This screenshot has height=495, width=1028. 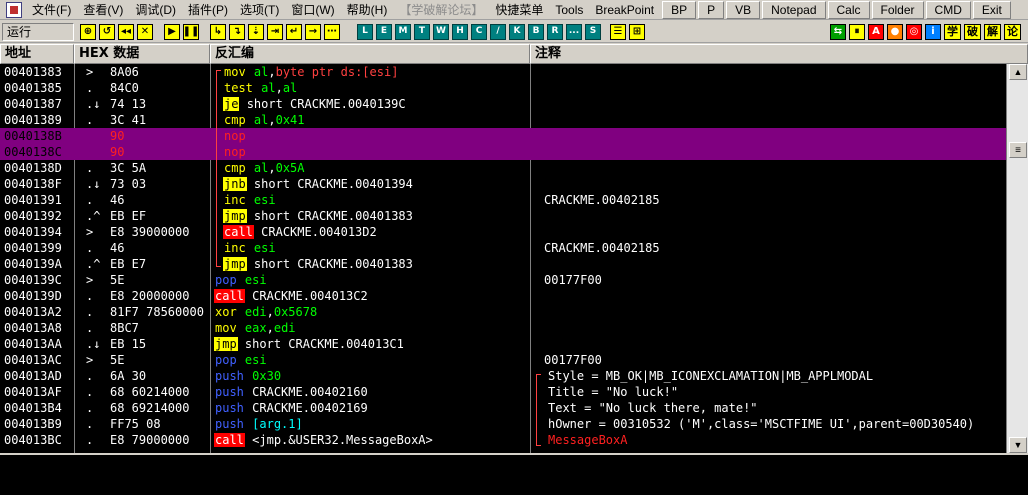 What do you see at coordinates (838, 31) in the screenshot?
I see `plugin-button-0-icon: ⇆` at bounding box center [838, 31].